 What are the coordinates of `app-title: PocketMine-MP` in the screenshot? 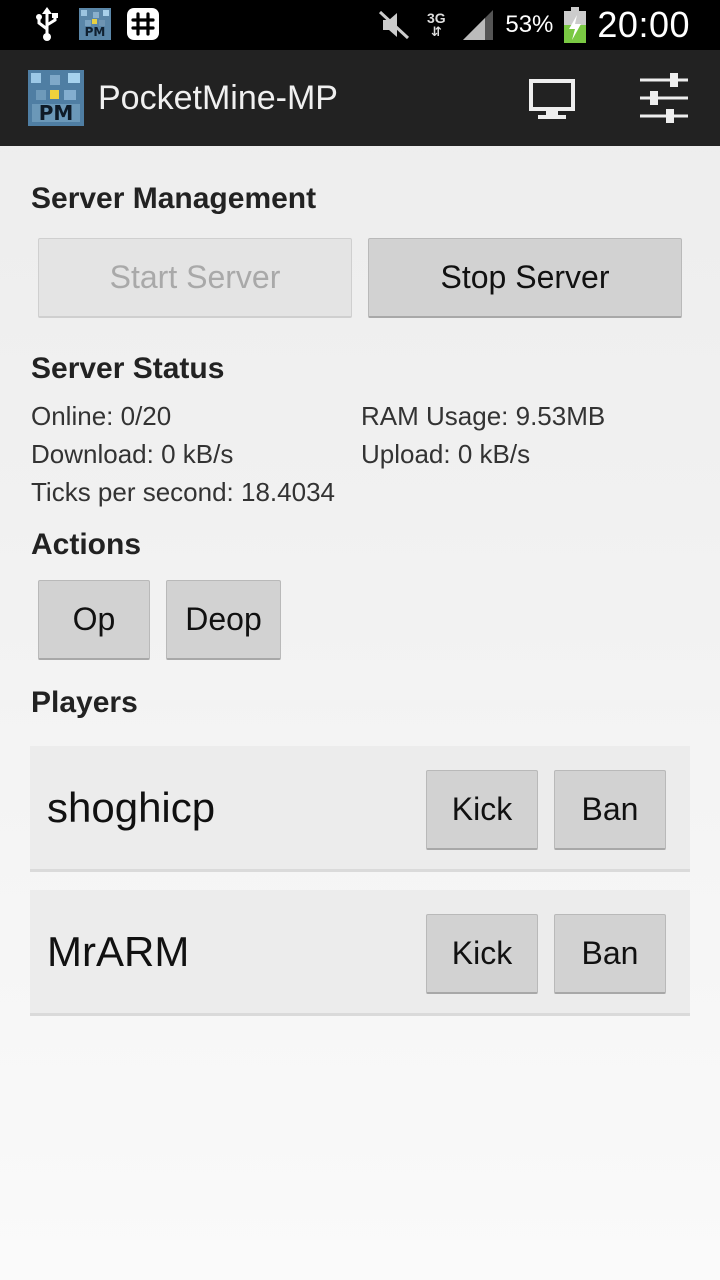 It's located at (218, 98).